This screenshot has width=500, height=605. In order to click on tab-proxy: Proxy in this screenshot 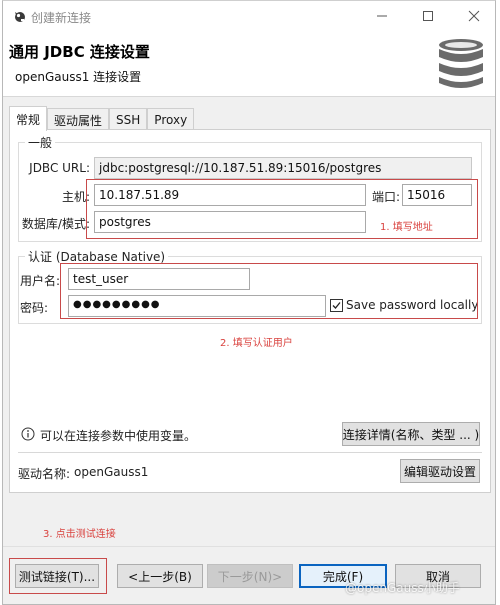, I will do `click(171, 119)`.